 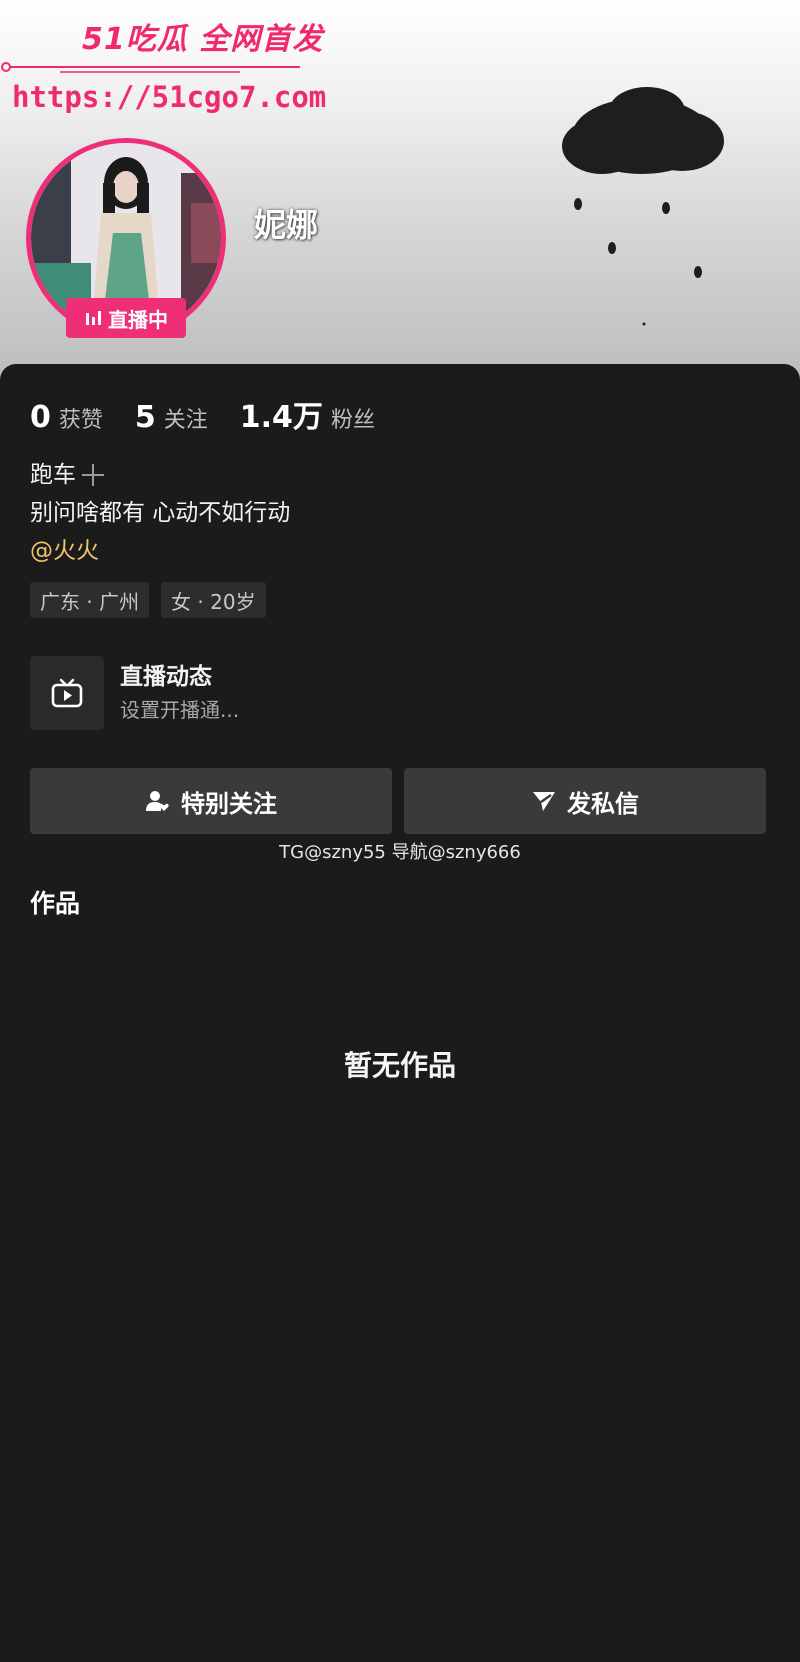 I want to click on tv-icon, so click(x=67, y=693).